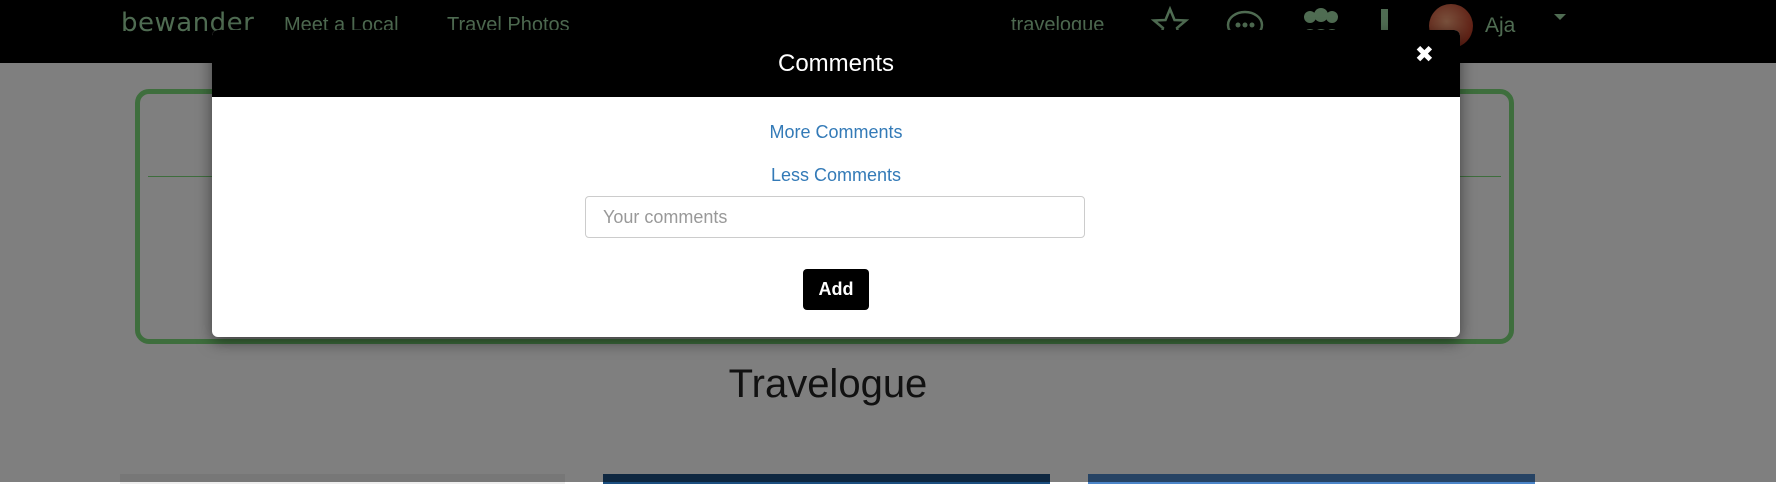 The height and width of the screenshot is (484, 1776). What do you see at coordinates (1424, 55) in the screenshot?
I see `close-icon: ✖` at bounding box center [1424, 55].